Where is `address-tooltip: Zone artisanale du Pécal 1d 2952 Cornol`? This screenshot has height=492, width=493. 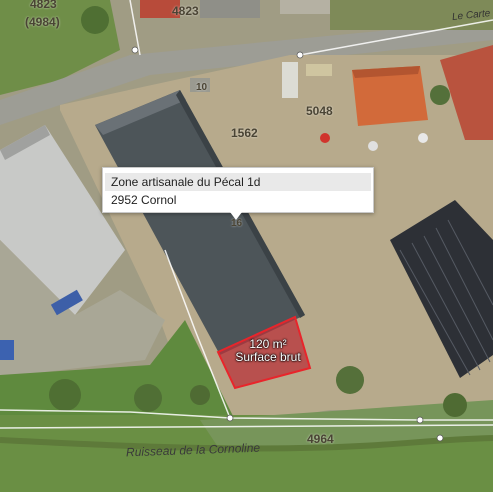
address-tooltip: Zone artisanale du Pécal 1d 2952 Cornol is located at coordinates (238, 190).